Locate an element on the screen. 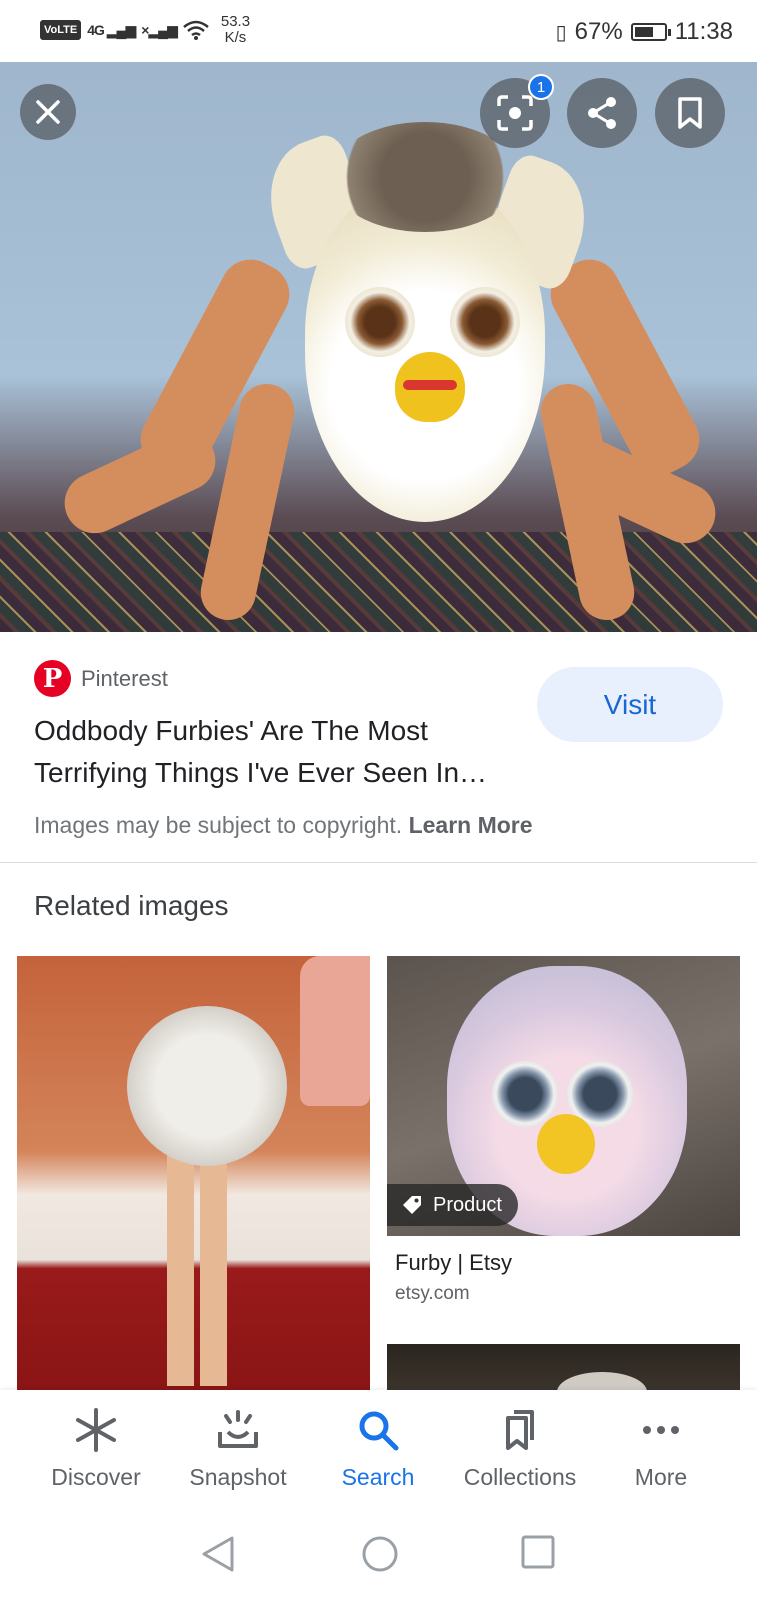 The height and width of the screenshot is (1600, 757). home-icon is located at coordinates (380, 1554).